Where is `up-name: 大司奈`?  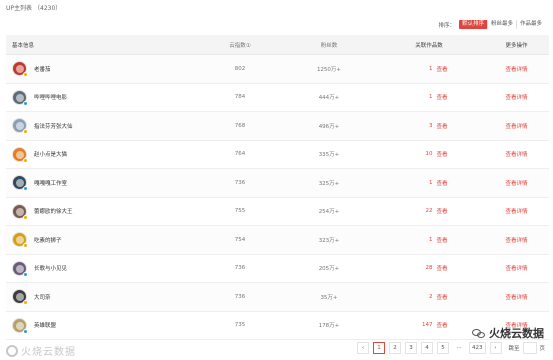
up-name: 大司奈 is located at coordinates (42, 297).